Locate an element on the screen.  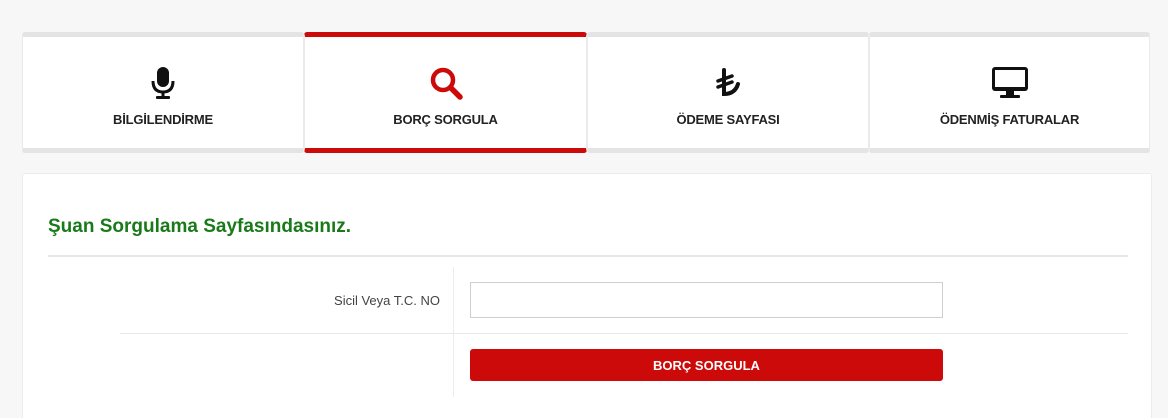
tab-borc-sorgula: BORÇ SORGULA is located at coordinates (445, 92).